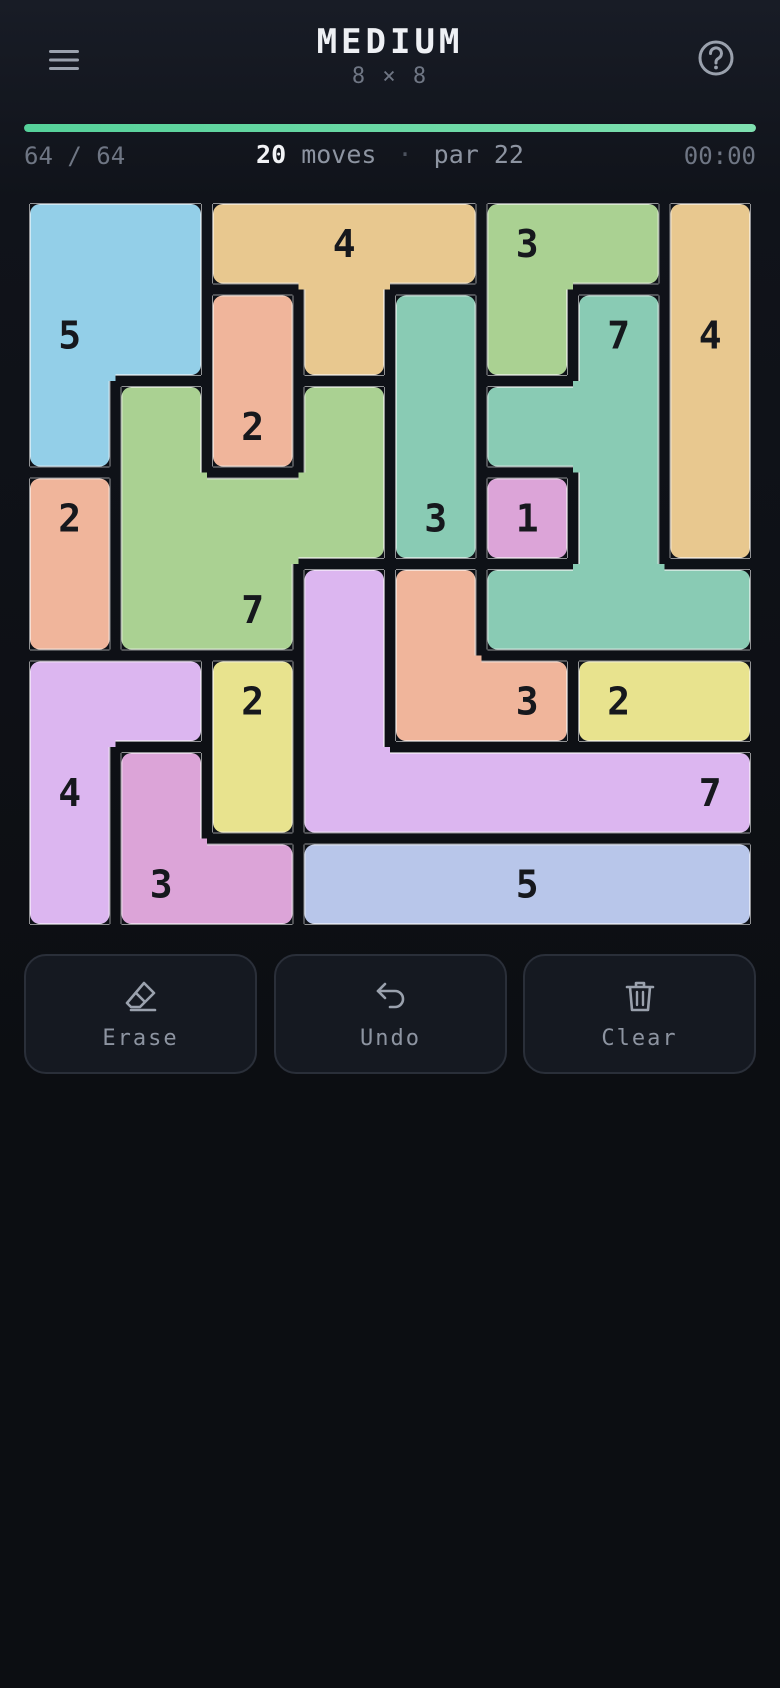 Image resolution: width=780 pixels, height=1688 pixels. Describe the element at coordinates (271, 154) in the screenshot. I see `moves-count: 20` at that location.